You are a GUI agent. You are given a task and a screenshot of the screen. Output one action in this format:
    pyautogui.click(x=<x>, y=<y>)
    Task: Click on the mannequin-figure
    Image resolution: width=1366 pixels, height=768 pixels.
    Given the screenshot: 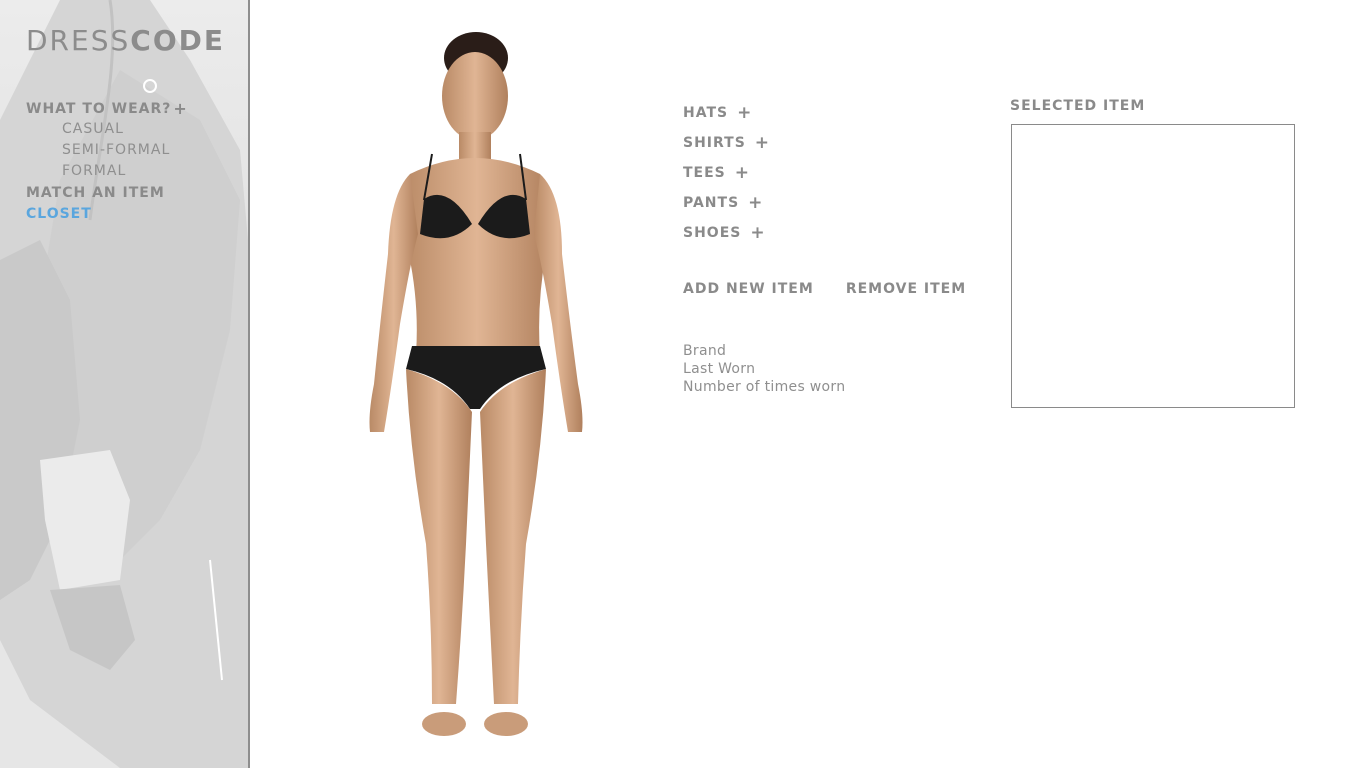 What is the action you would take?
    pyautogui.click(x=476, y=384)
    